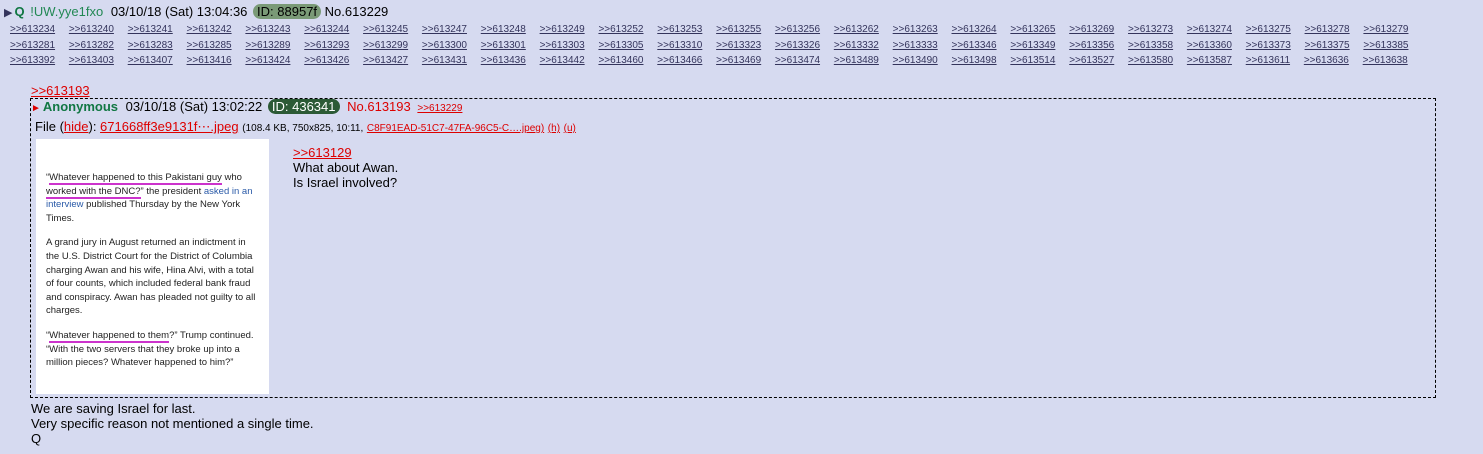  Describe the element at coordinates (620, 29) in the screenshot. I see `reply-link: >>613252` at that location.